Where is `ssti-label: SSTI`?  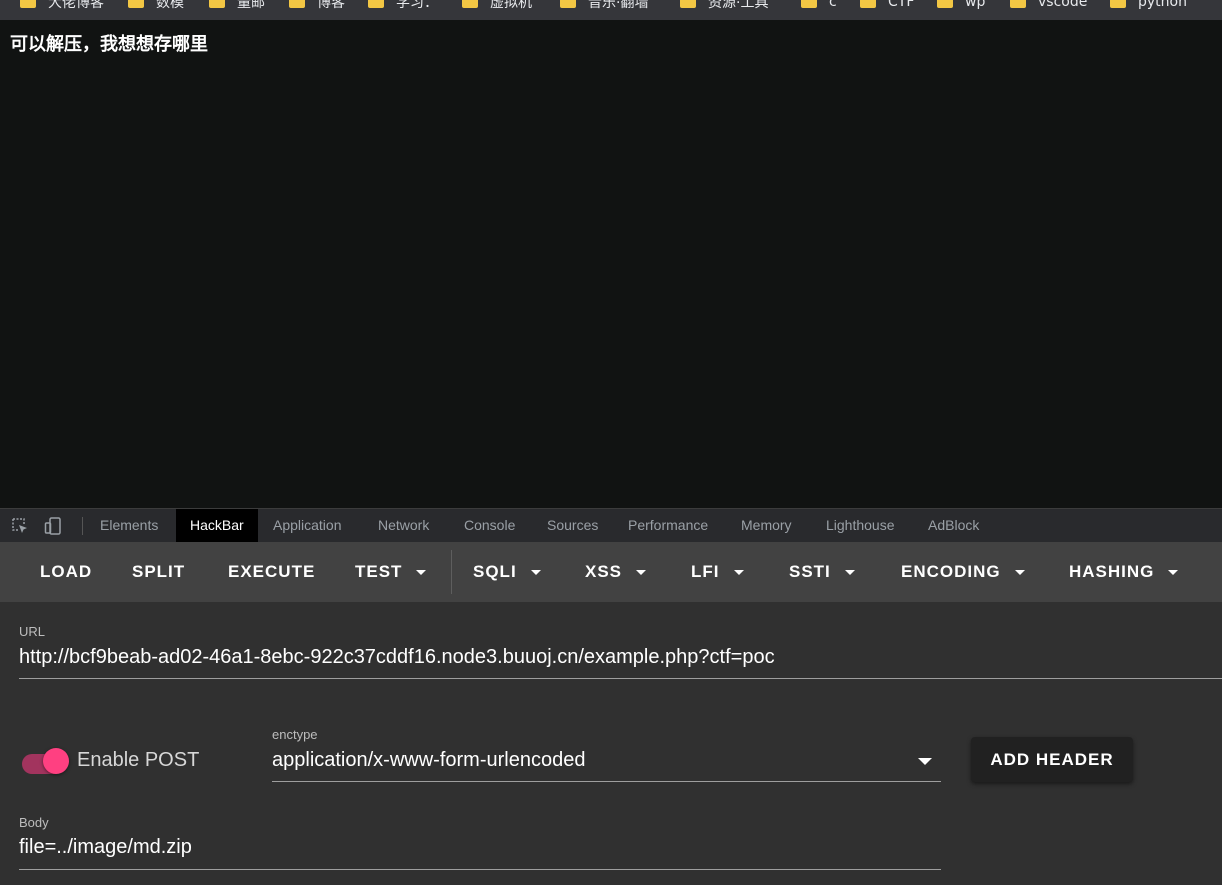 ssti-label: SSTI is located at coordinates (810, 571).